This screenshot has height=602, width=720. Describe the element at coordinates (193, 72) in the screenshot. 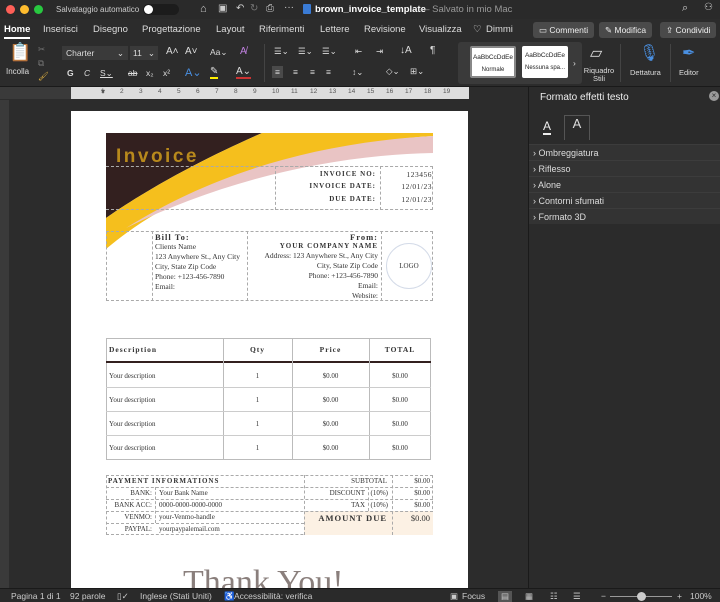

I see `text-effects-icon: A⌄` at that location.